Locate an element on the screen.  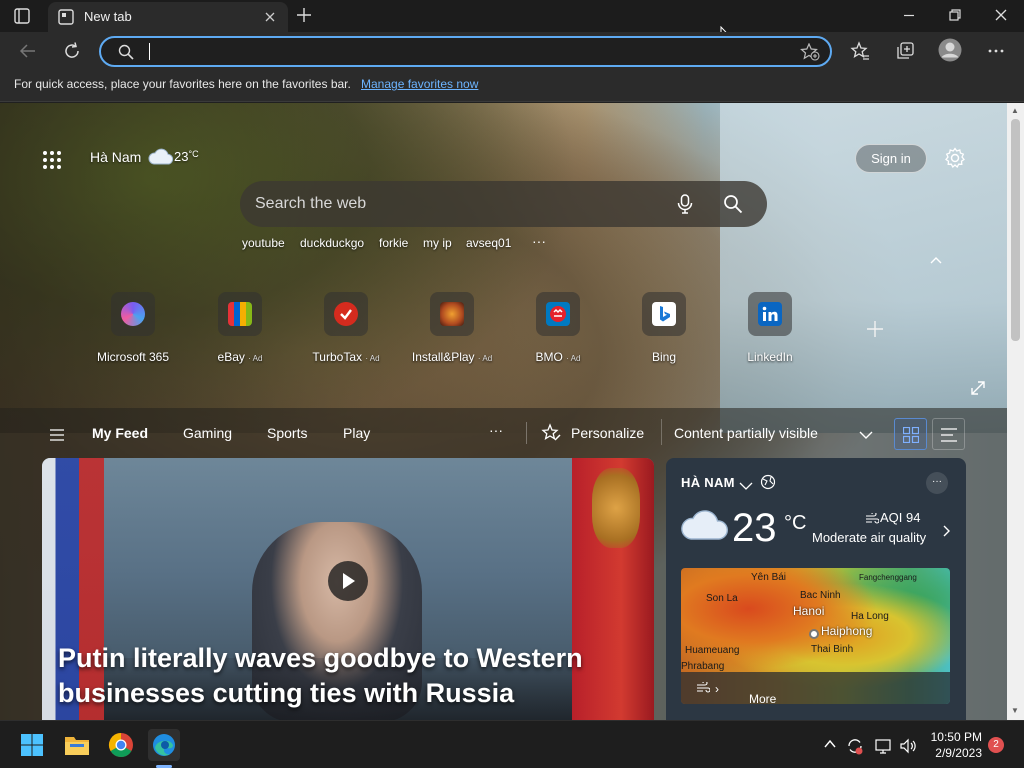
new-tab-button is located at coordinates (304, 17).